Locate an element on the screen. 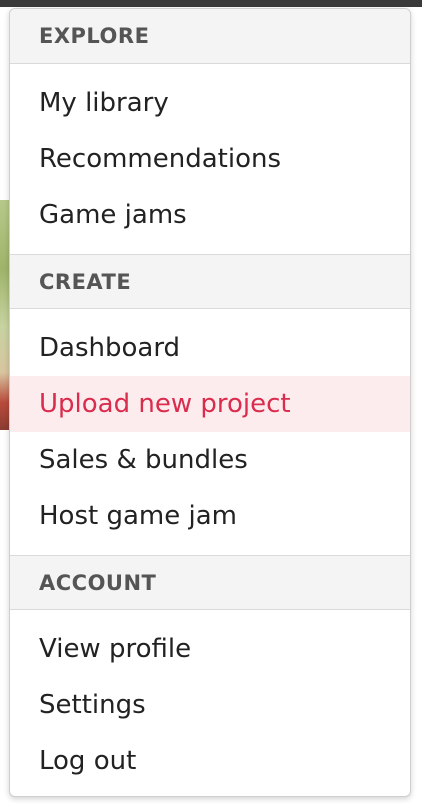  section-header-explore: EXPLORE is located at coordinates (210, 36).